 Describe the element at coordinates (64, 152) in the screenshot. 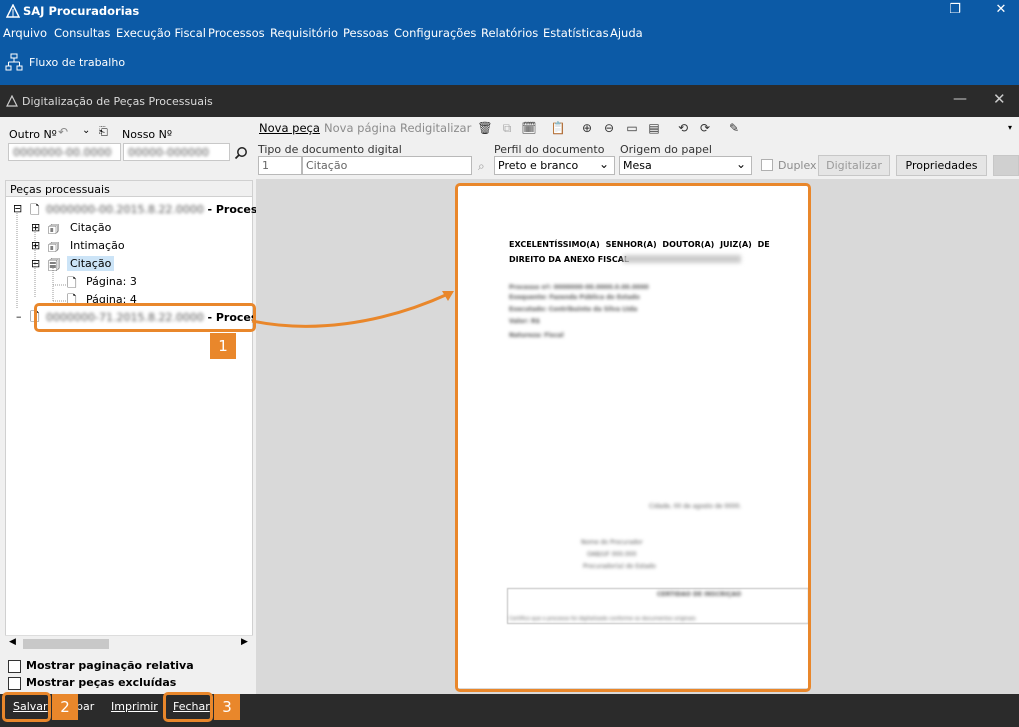

I see `outro-input: 0000000-00.0000` at that location.